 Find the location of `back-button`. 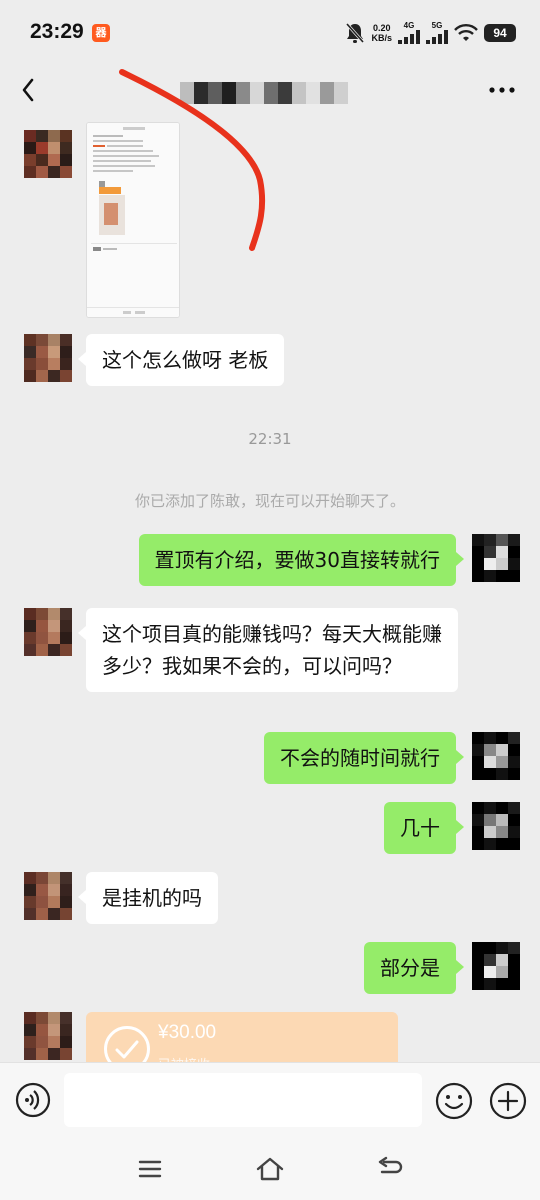

back-button is located at coordinates (30, 90).